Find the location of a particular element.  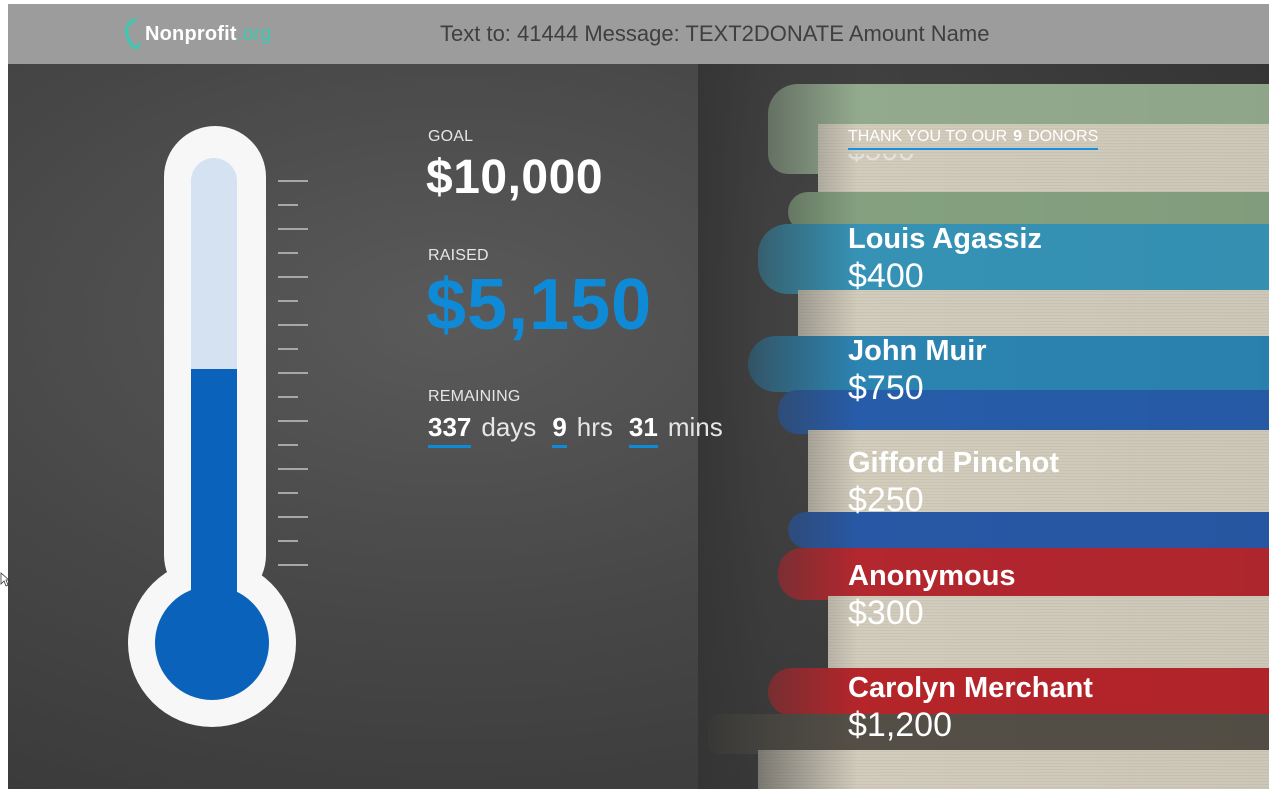

donor-name: Gifford Pinchot is located at coordinates (954, 463).